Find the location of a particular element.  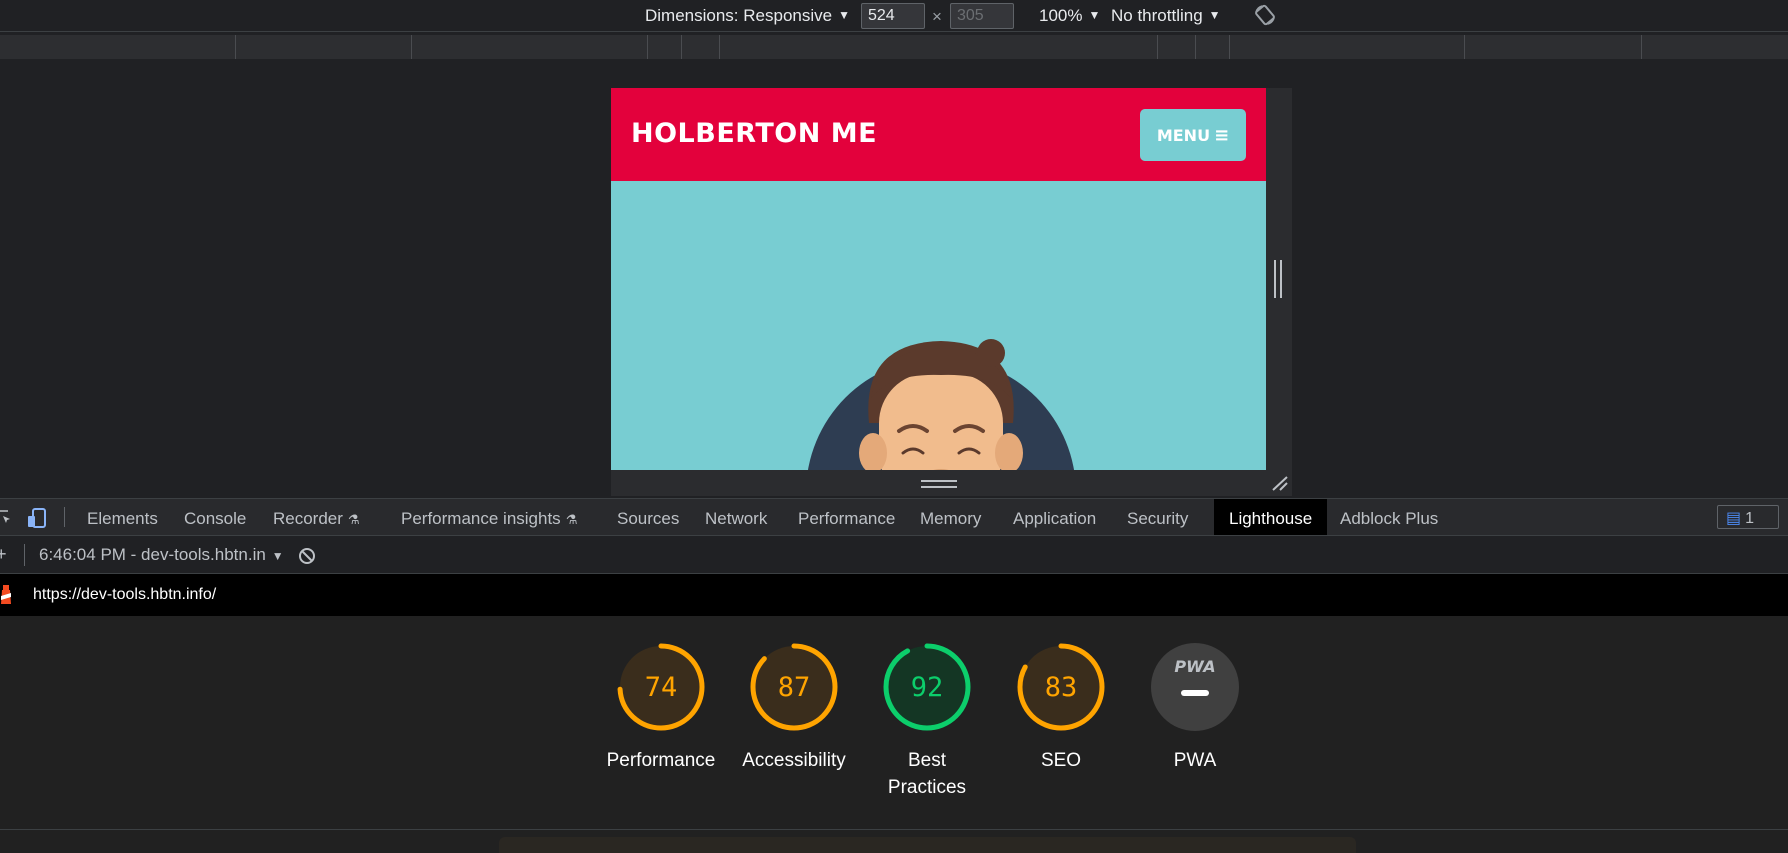

tab-performance: Performance is located at coordinates (846, 517).